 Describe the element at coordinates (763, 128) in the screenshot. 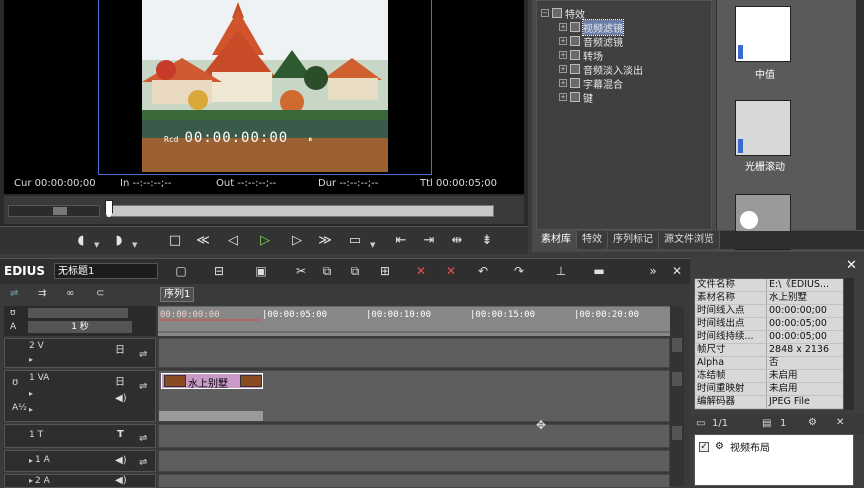

I see `effect-thumb-raster-scroll` at that location.